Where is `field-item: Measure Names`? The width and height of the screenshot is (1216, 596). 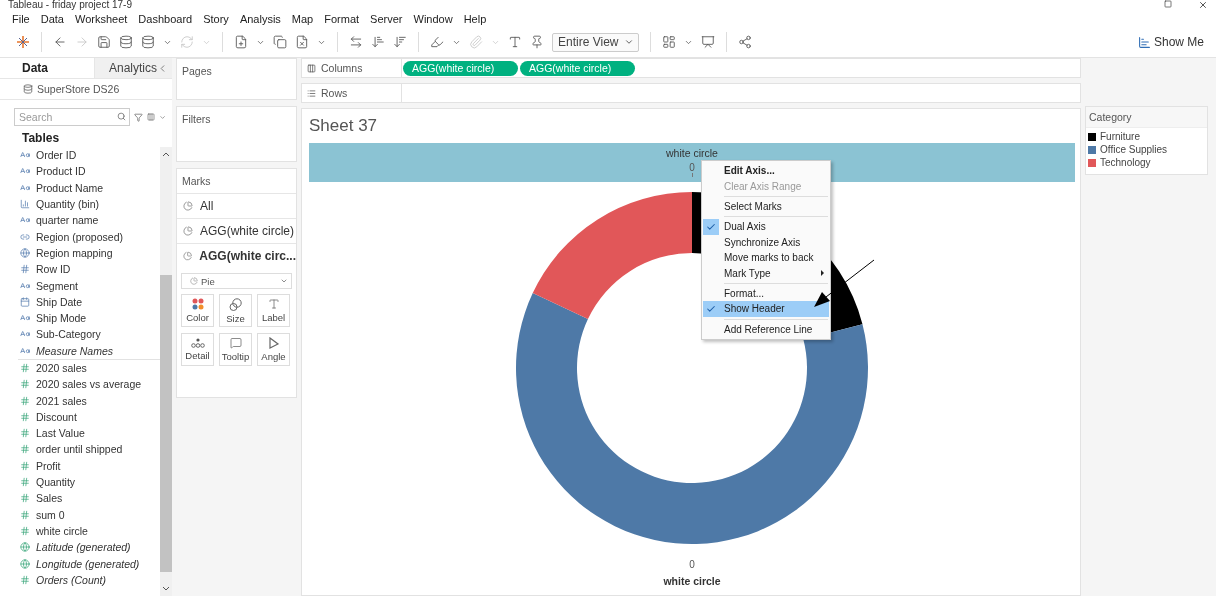
field-item: Measure Names is located at coordinates (90, 350).